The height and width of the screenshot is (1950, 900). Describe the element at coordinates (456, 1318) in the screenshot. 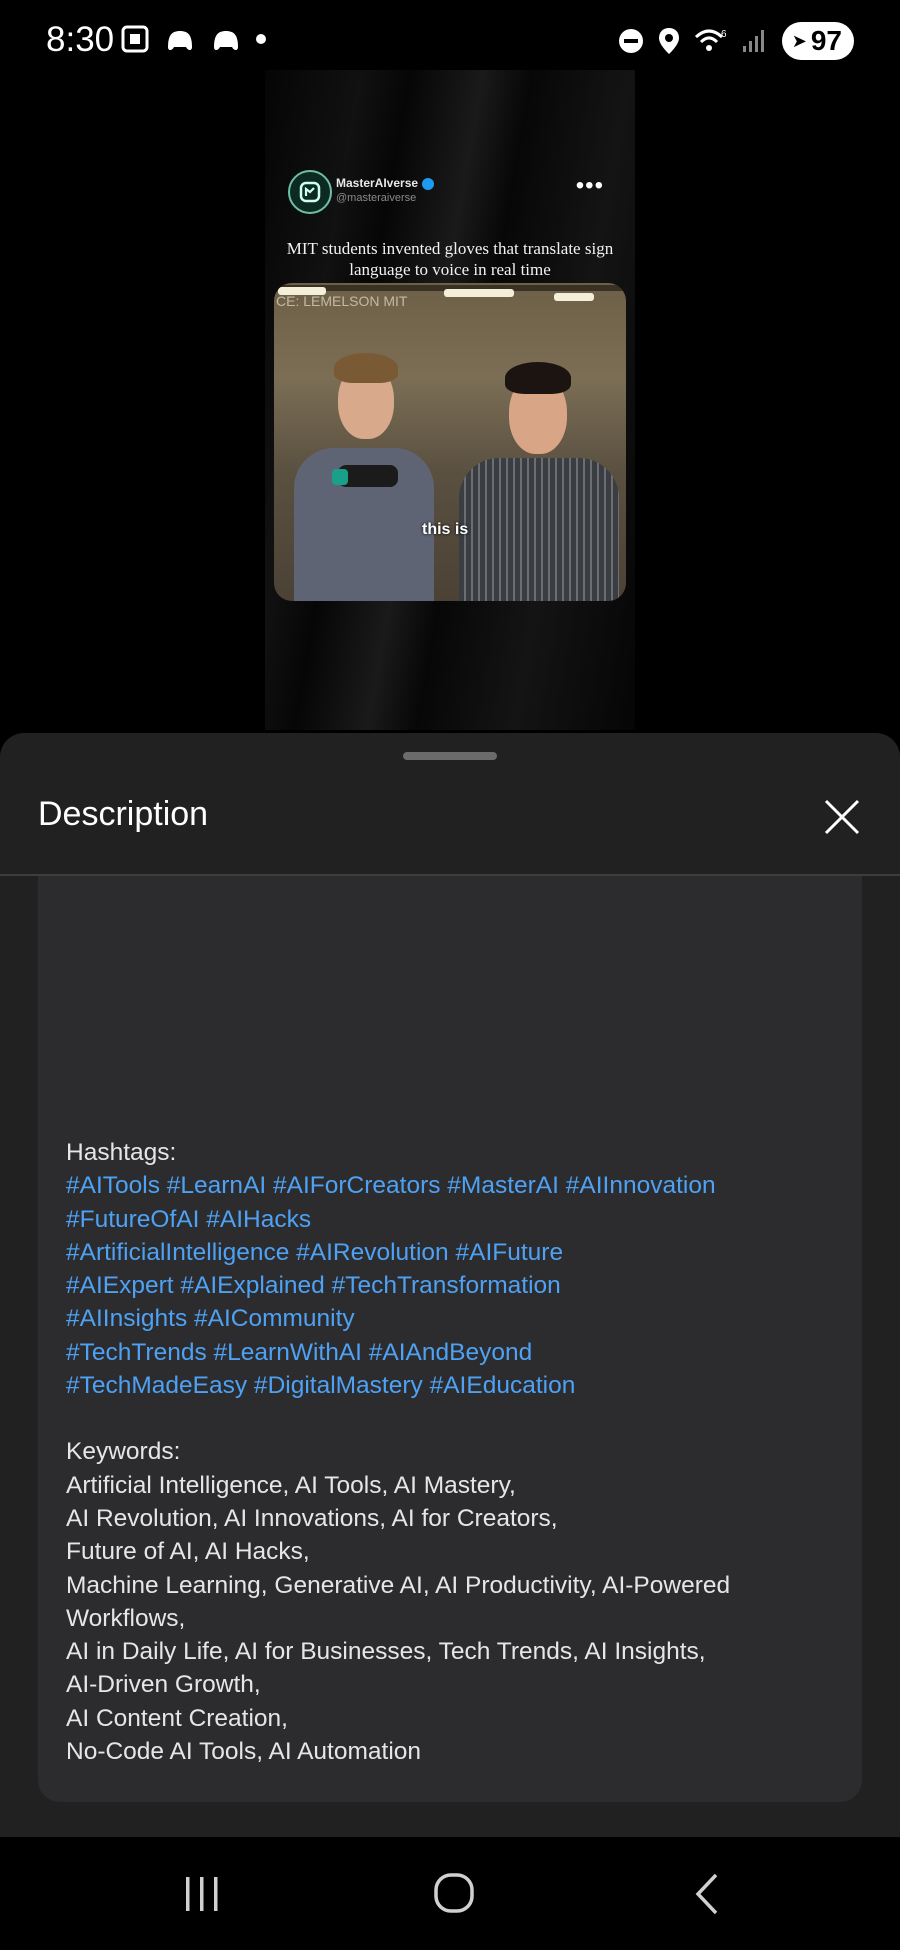

I see `hashtag-line: #AIInsights #AICommunity` at that location.